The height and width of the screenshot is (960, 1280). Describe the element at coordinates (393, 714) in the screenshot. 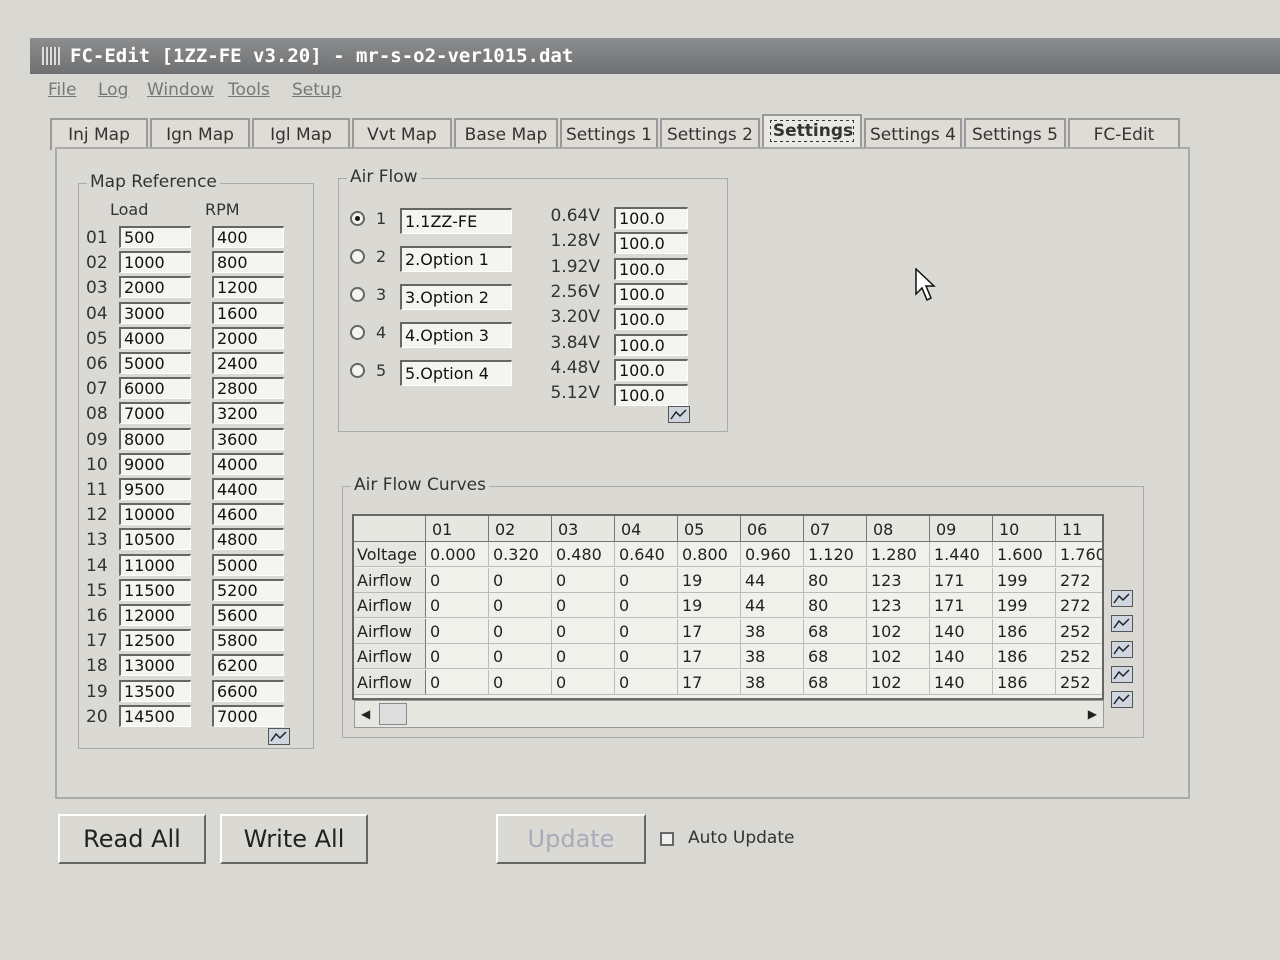

I see `scroll-thumb` at that location.